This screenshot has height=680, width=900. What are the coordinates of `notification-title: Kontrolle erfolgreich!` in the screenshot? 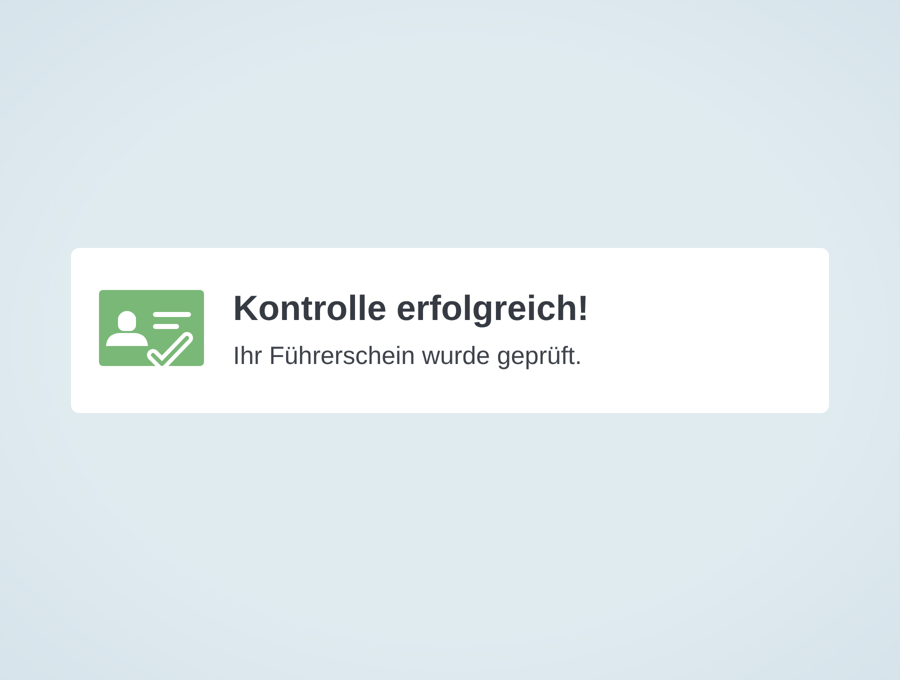 It's located at (411, 309).